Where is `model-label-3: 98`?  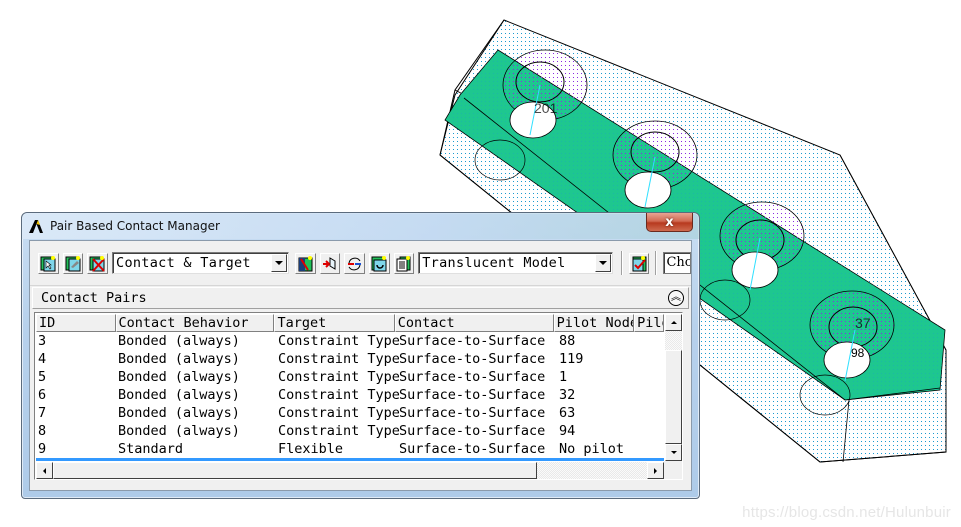 model-label-3: 98 is located at coordinates (858, 353).